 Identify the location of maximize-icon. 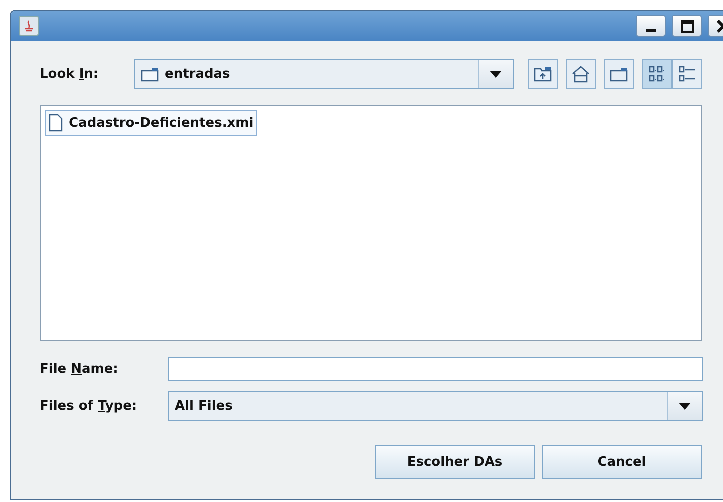
(687, 26).